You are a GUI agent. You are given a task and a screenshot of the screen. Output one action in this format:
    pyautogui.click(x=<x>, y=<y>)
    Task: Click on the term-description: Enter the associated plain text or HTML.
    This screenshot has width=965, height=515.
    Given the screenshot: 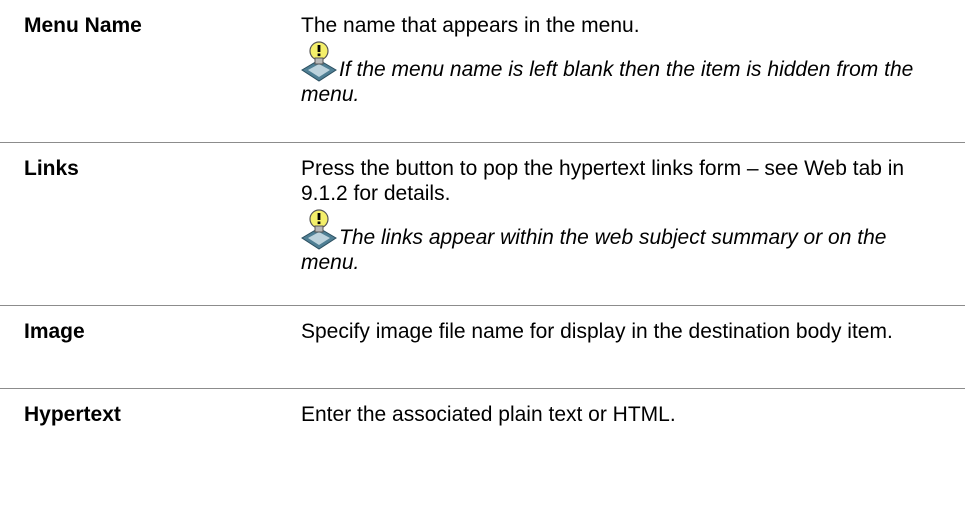 What is the action you would take?
    pyautogui.click(x=488, y=414)
    